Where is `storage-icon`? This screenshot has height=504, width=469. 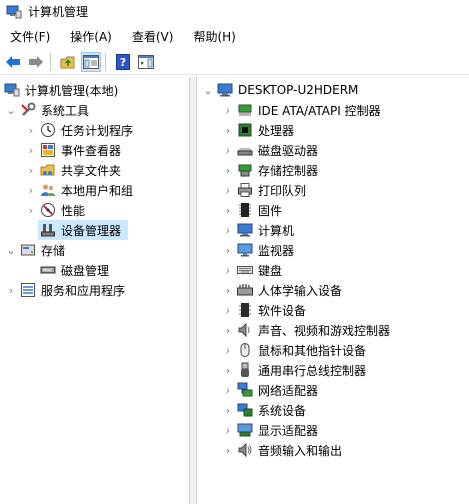
storage-icon is located at coordinates (28, 250).